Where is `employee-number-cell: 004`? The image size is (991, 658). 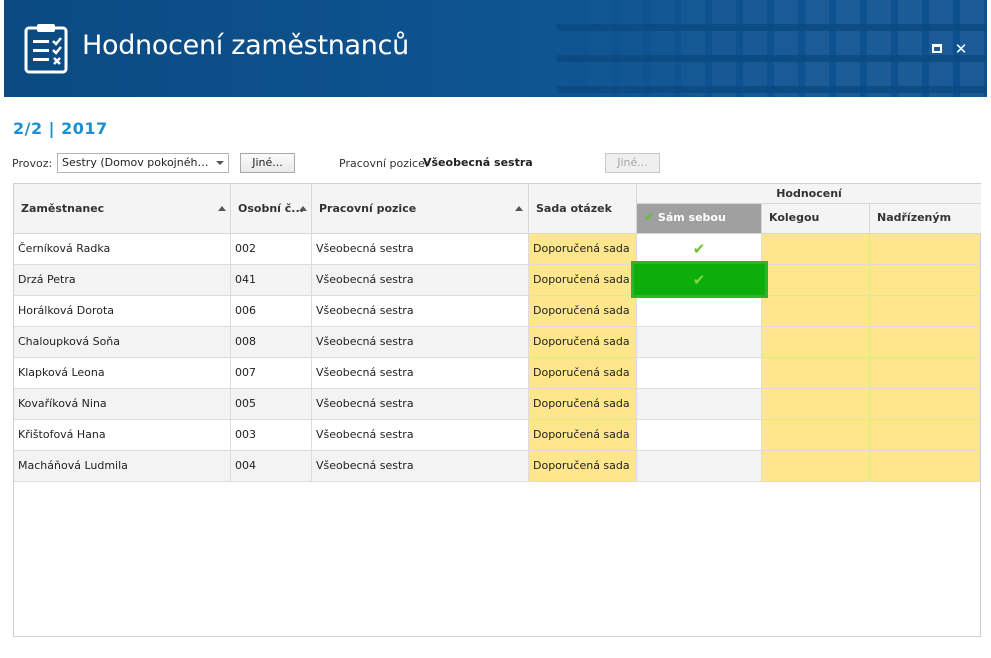 employee-number-cell: 004 is located at coordinates (271, 466).